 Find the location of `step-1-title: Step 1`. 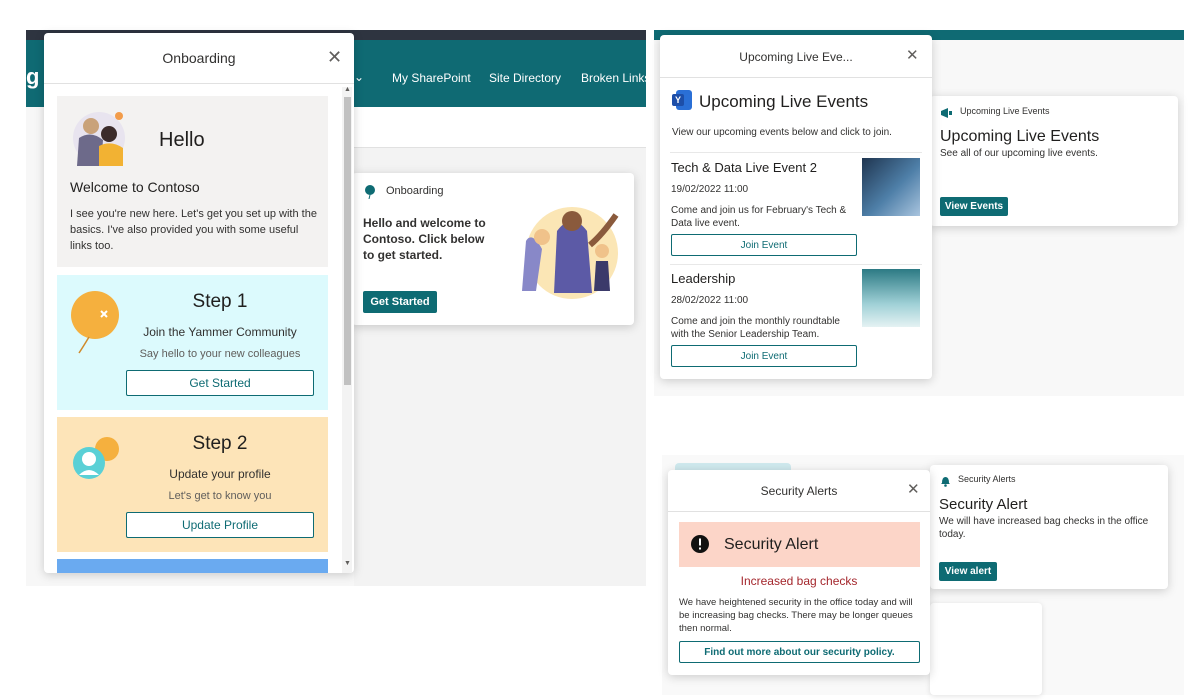

step-1-title: Step 1 is located at coordinates (220, 301).